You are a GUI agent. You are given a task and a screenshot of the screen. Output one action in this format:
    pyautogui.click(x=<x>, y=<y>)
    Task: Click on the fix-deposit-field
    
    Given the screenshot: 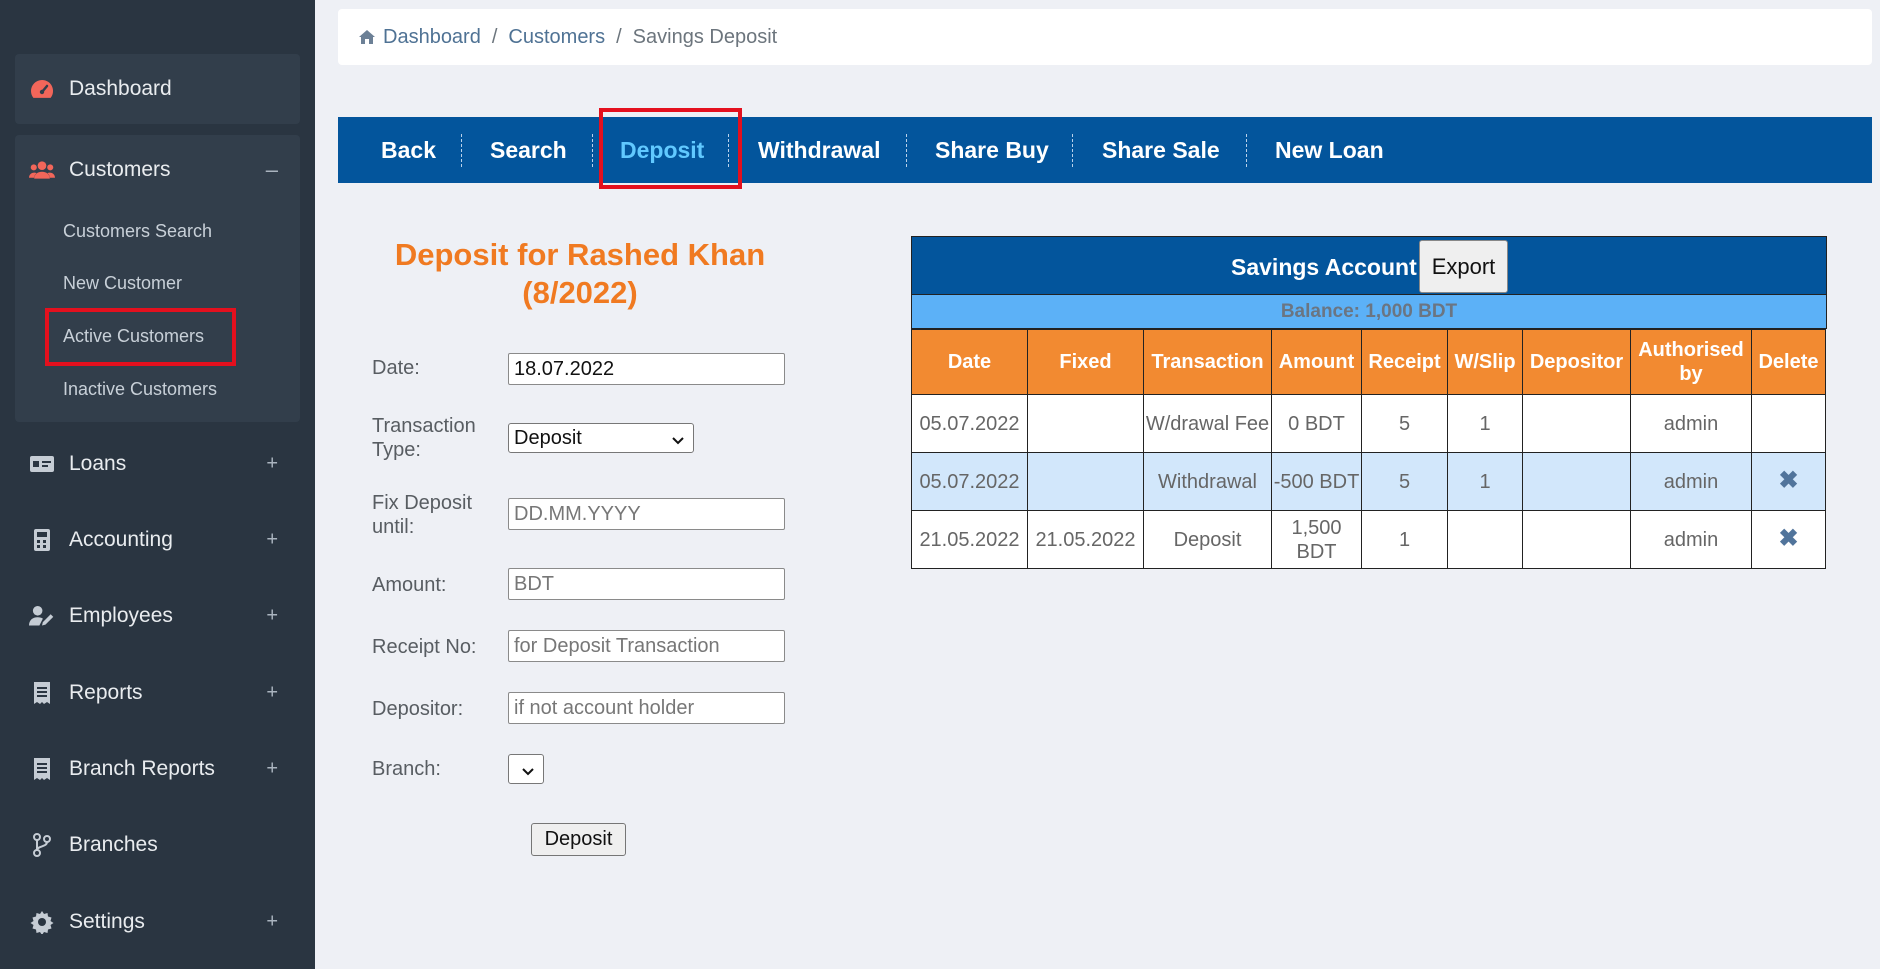 What is the action you would take?
    pyautogui.click(x=646, y=514)
    